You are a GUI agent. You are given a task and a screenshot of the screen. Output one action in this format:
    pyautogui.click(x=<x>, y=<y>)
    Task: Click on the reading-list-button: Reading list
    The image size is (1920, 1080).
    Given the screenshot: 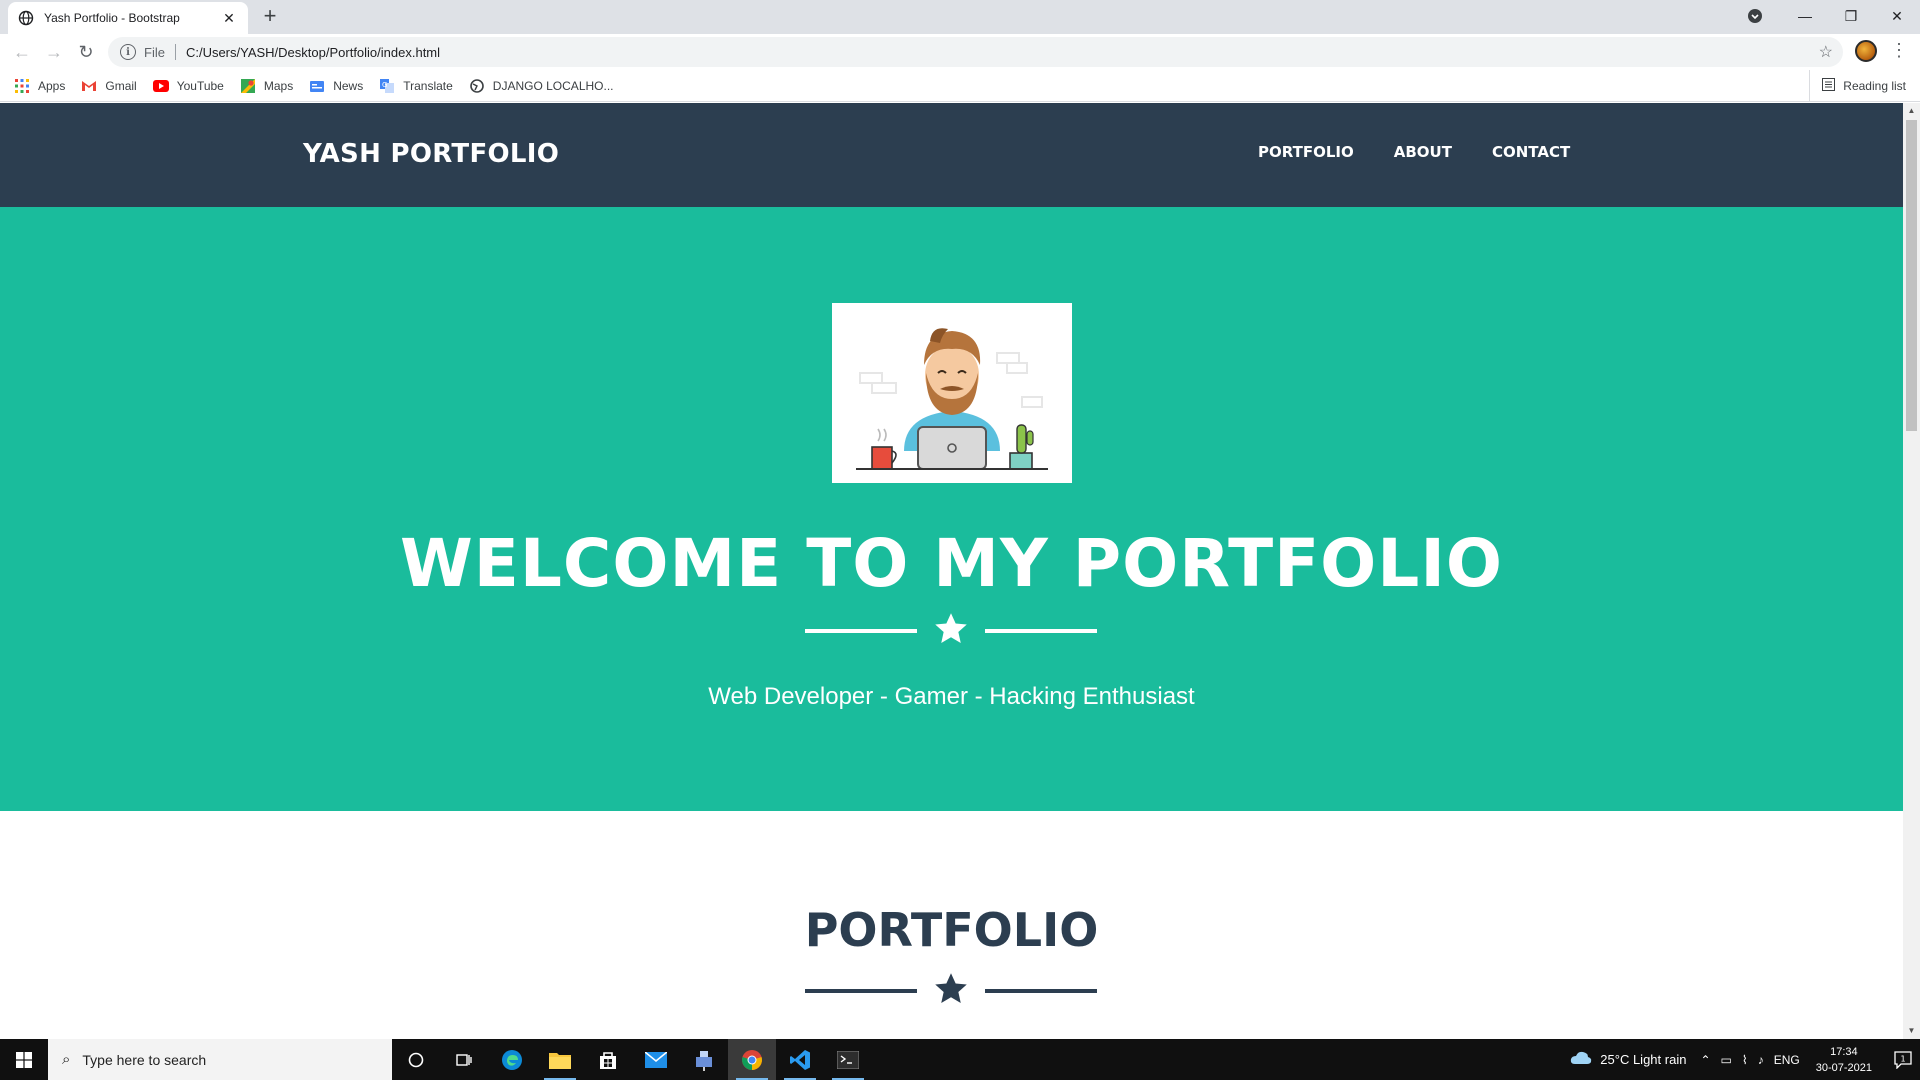 What is the action you would take?
    pyautogui.click(x=1857, y=86)
    